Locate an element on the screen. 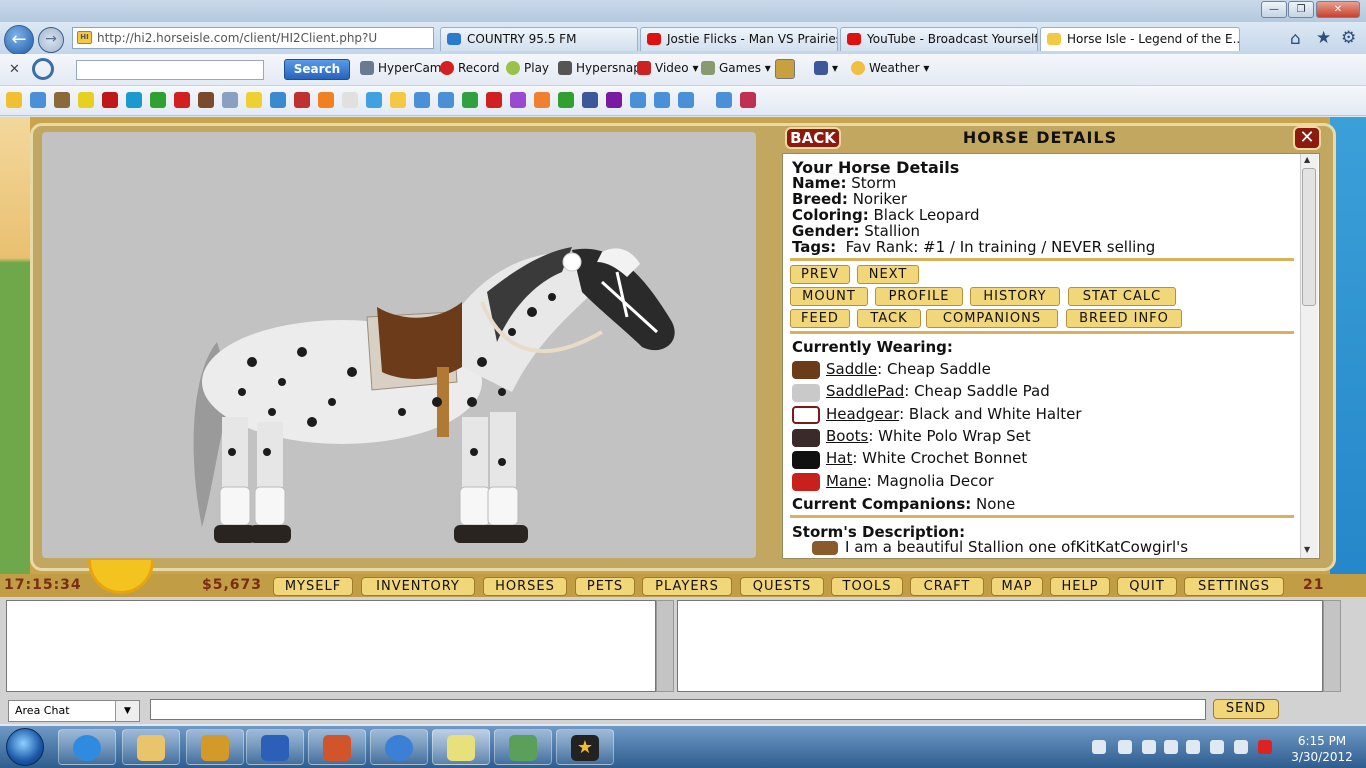  search-button: Search is located at coordinates (317, 69).